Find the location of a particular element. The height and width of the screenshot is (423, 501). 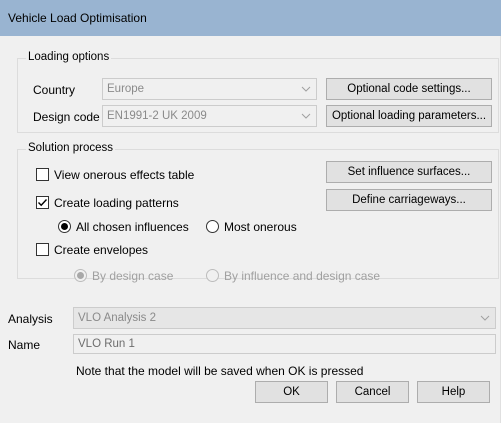

create-envelopes-label: Create envelopes is located at coordinates (101, 250).